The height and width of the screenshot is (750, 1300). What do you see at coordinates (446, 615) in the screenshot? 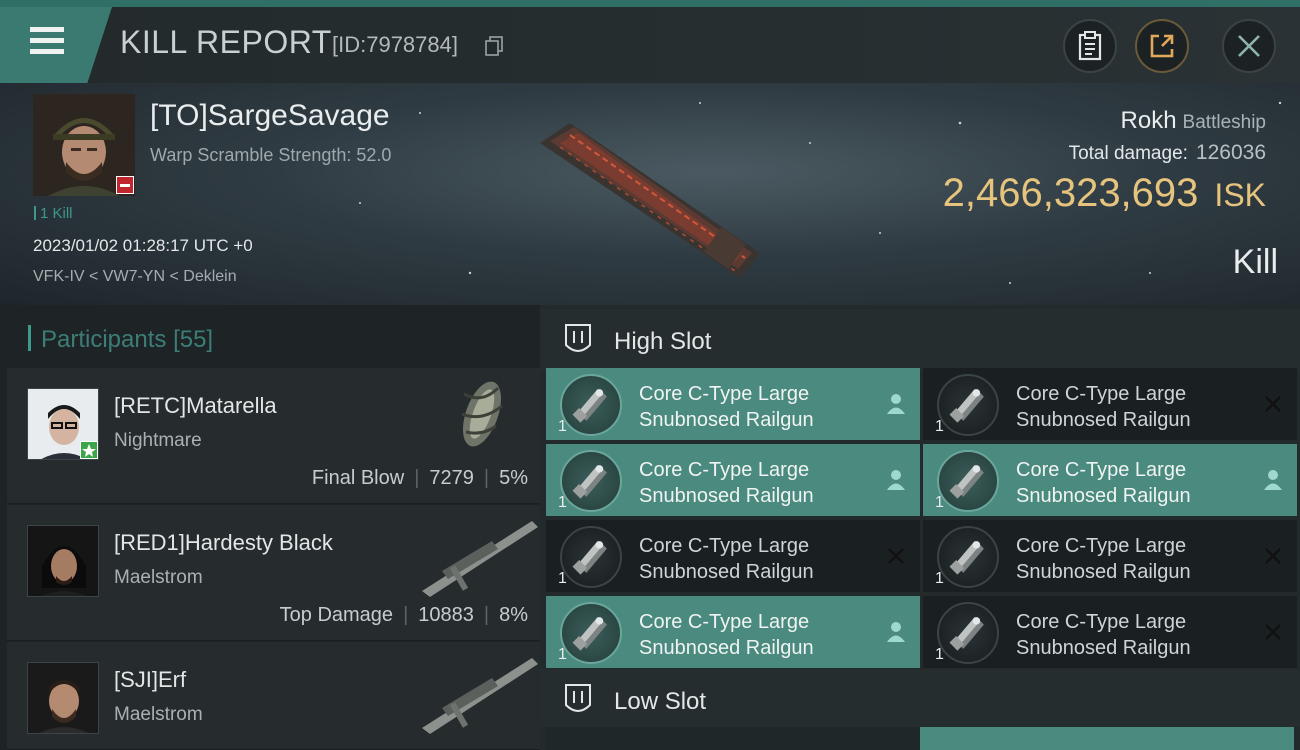
I see `participant-damage: 10883` at bounding box center [446, 615].